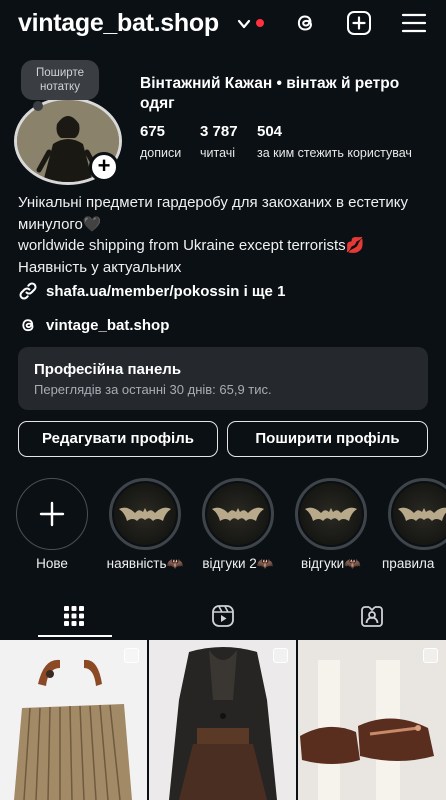  What do you see at coordinates (244, 24) in the screenshot?
I see `chevron-down-icon` at bounding box center [244, 24].